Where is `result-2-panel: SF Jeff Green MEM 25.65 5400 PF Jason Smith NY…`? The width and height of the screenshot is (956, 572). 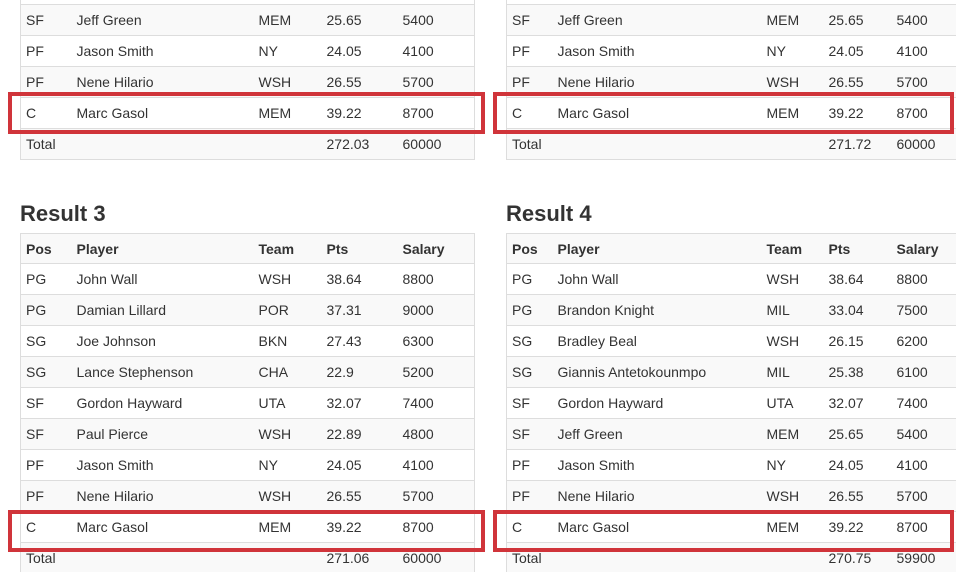
result-2-panel: SF Jeff Green MEM 25.65 5400 PF Jason Smith NY… is located at coordinates (731, 80).